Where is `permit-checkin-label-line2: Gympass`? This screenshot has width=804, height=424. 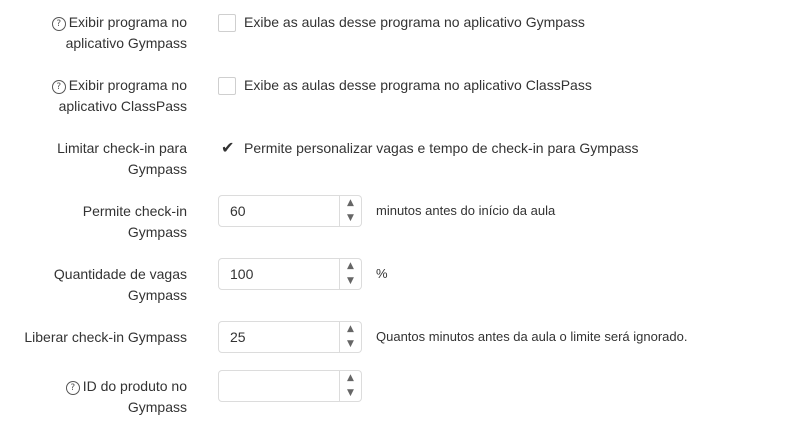
permit-checkin-label-line2: Gympass is located at coordinates (157, 232).